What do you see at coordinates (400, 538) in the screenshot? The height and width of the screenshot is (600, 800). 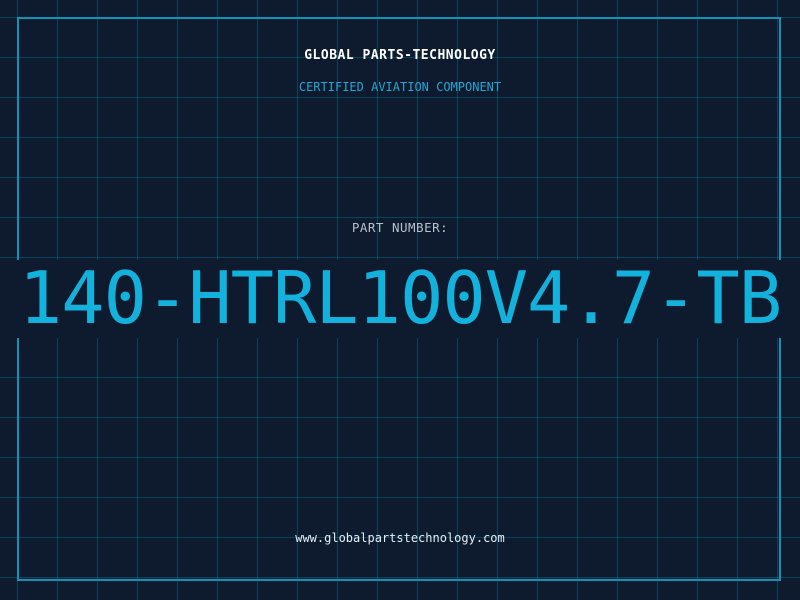 I see `website-url: www.globalpartstechnology.com` at bounding box center [400, 538].